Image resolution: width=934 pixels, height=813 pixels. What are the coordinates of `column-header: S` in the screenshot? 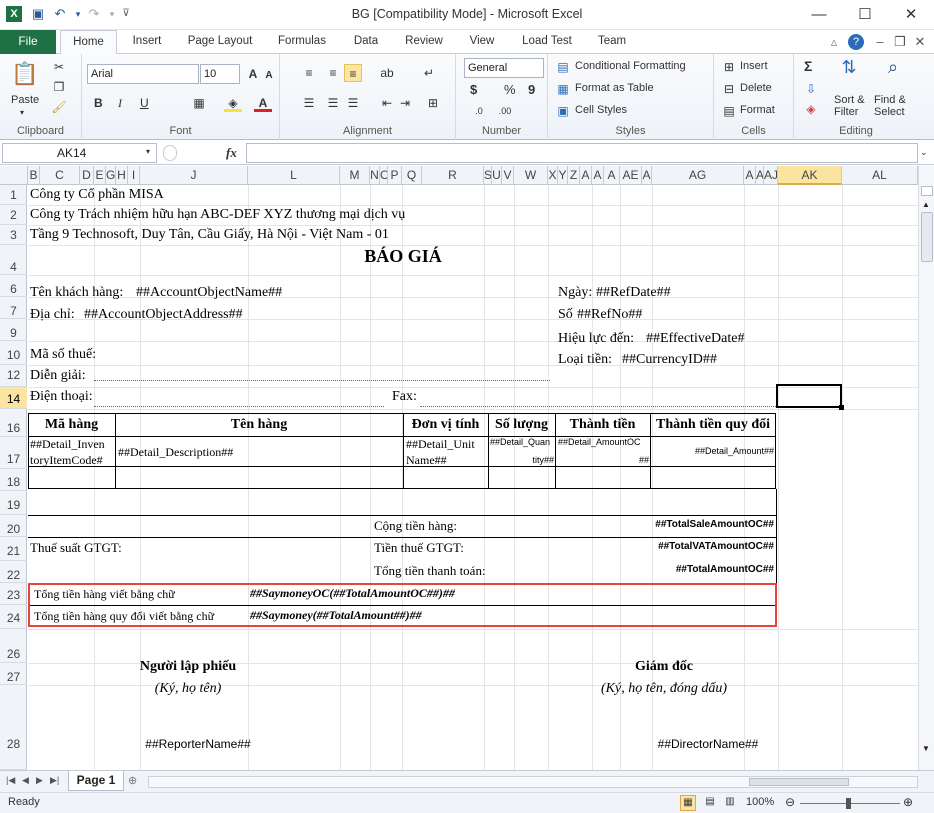 It's located at (488, 175).